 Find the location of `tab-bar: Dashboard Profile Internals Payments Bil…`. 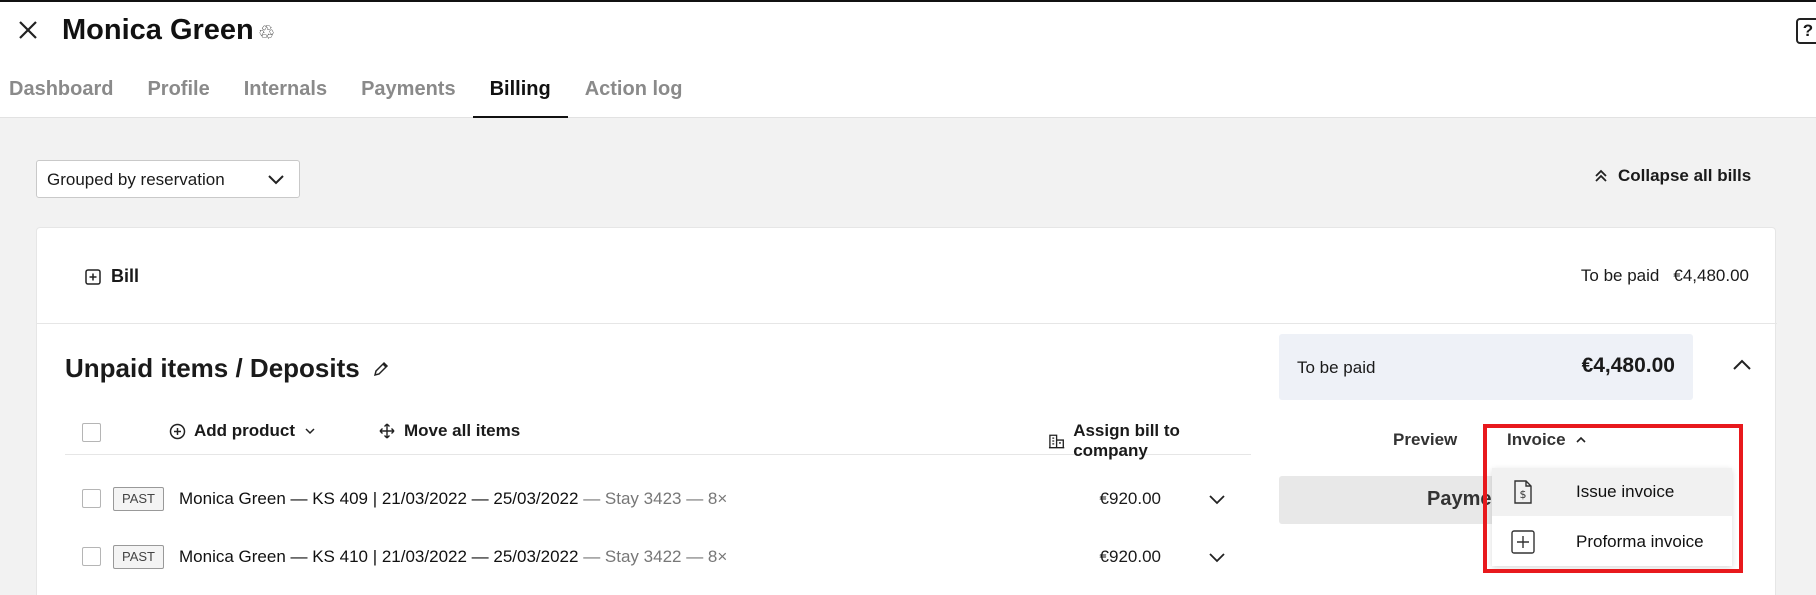

tab-bar: Dashboard Profile Internals Payments Bil… is located at coordinates (349, 95).